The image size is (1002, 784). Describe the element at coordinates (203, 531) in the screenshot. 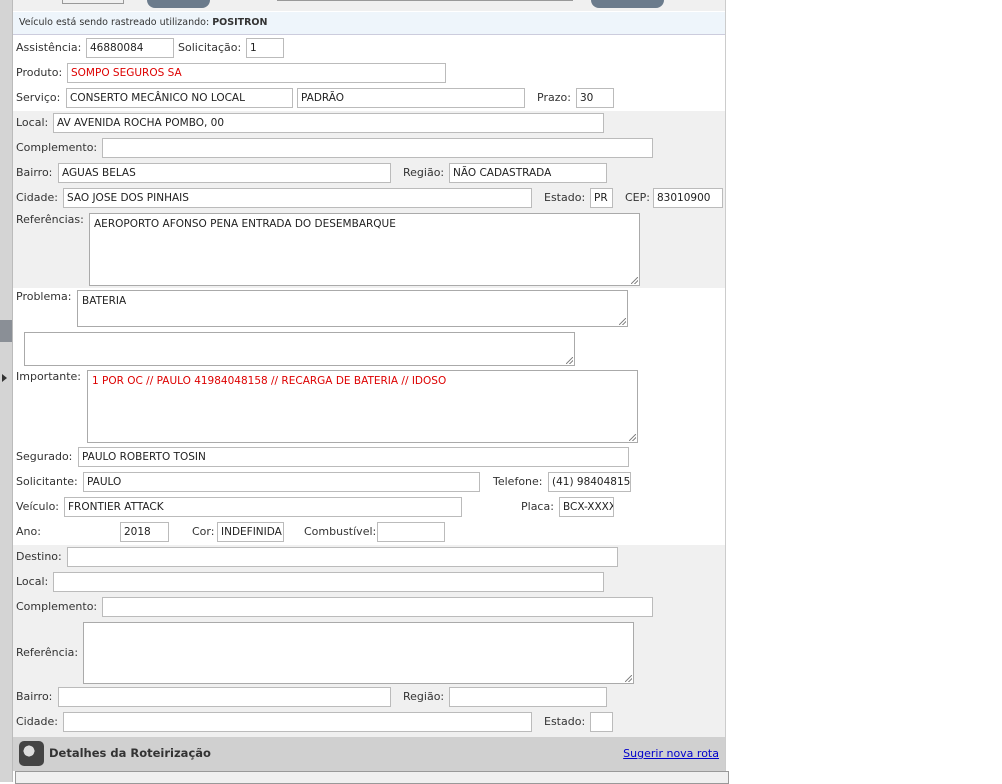

I see `fields-cor-label: Cor:` at that location.